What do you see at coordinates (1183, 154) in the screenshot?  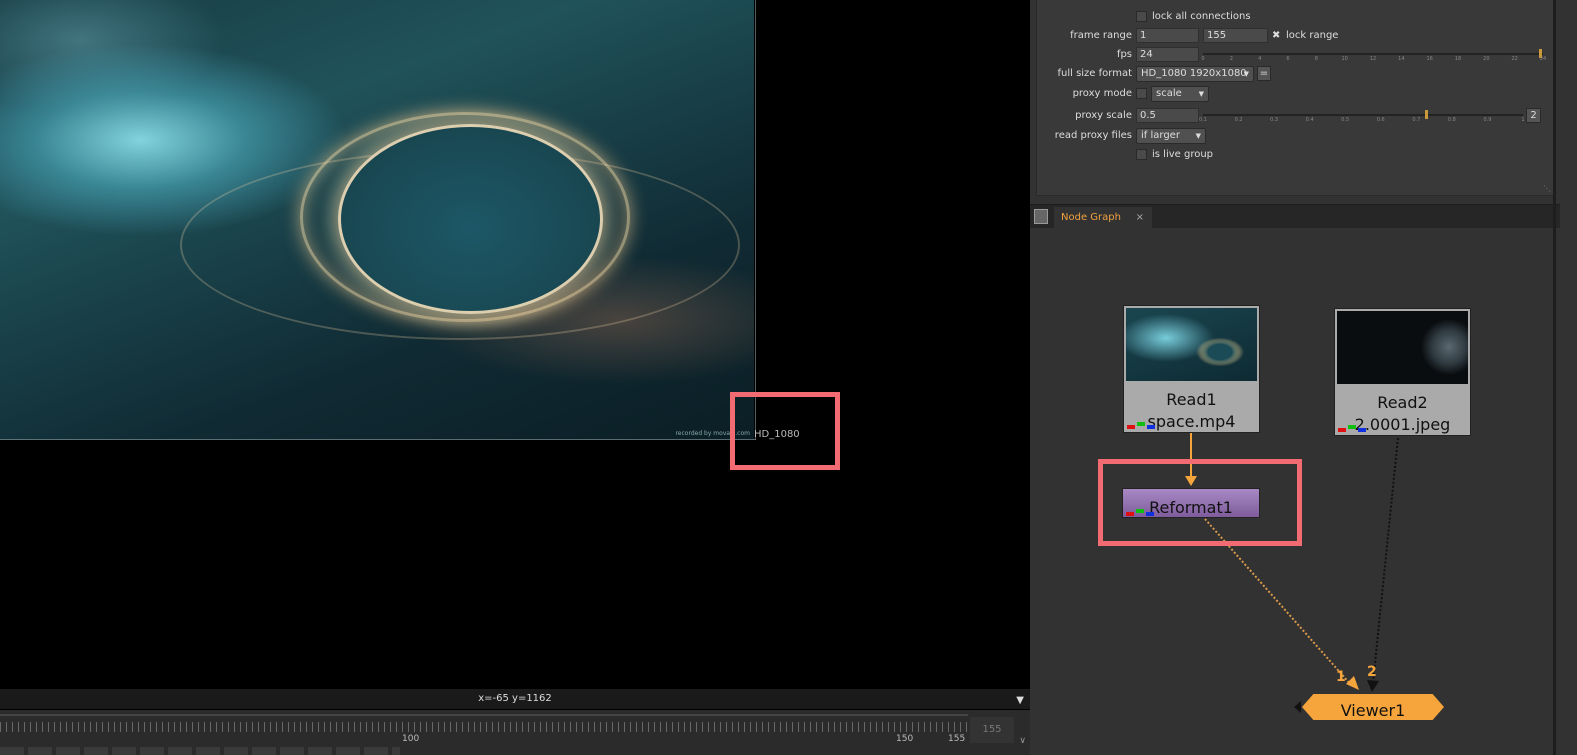 I see `is-live-group-label: is live group` at bounding box center [1183, 154].